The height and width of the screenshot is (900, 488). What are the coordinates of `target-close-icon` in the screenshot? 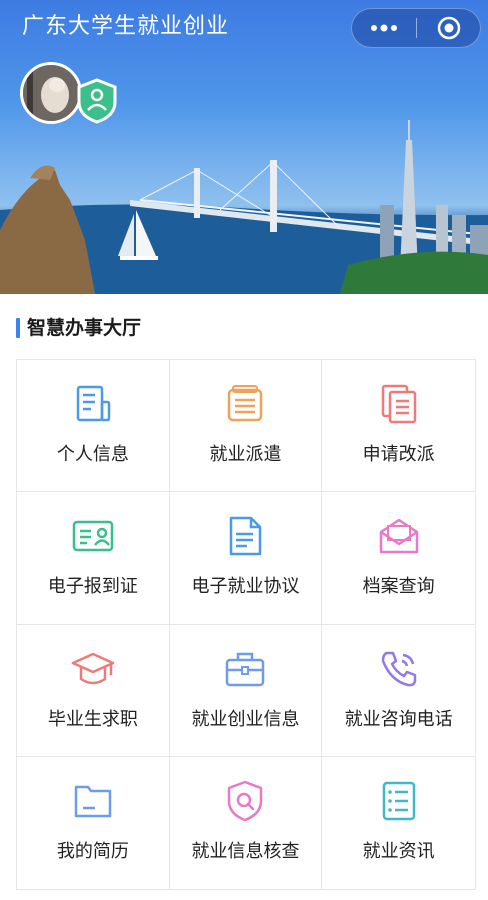 It's located at (449, 28).